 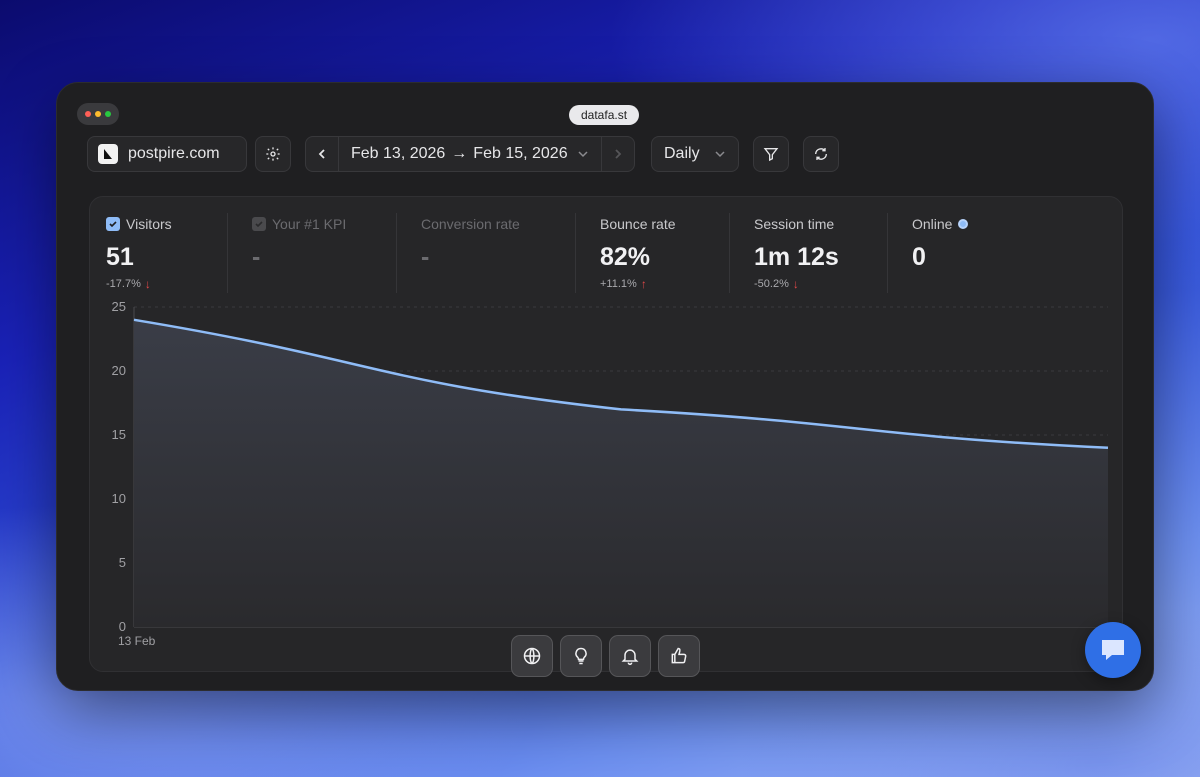 I want to click on metric-change-text: -17.7%, so click(x=123, y=284).